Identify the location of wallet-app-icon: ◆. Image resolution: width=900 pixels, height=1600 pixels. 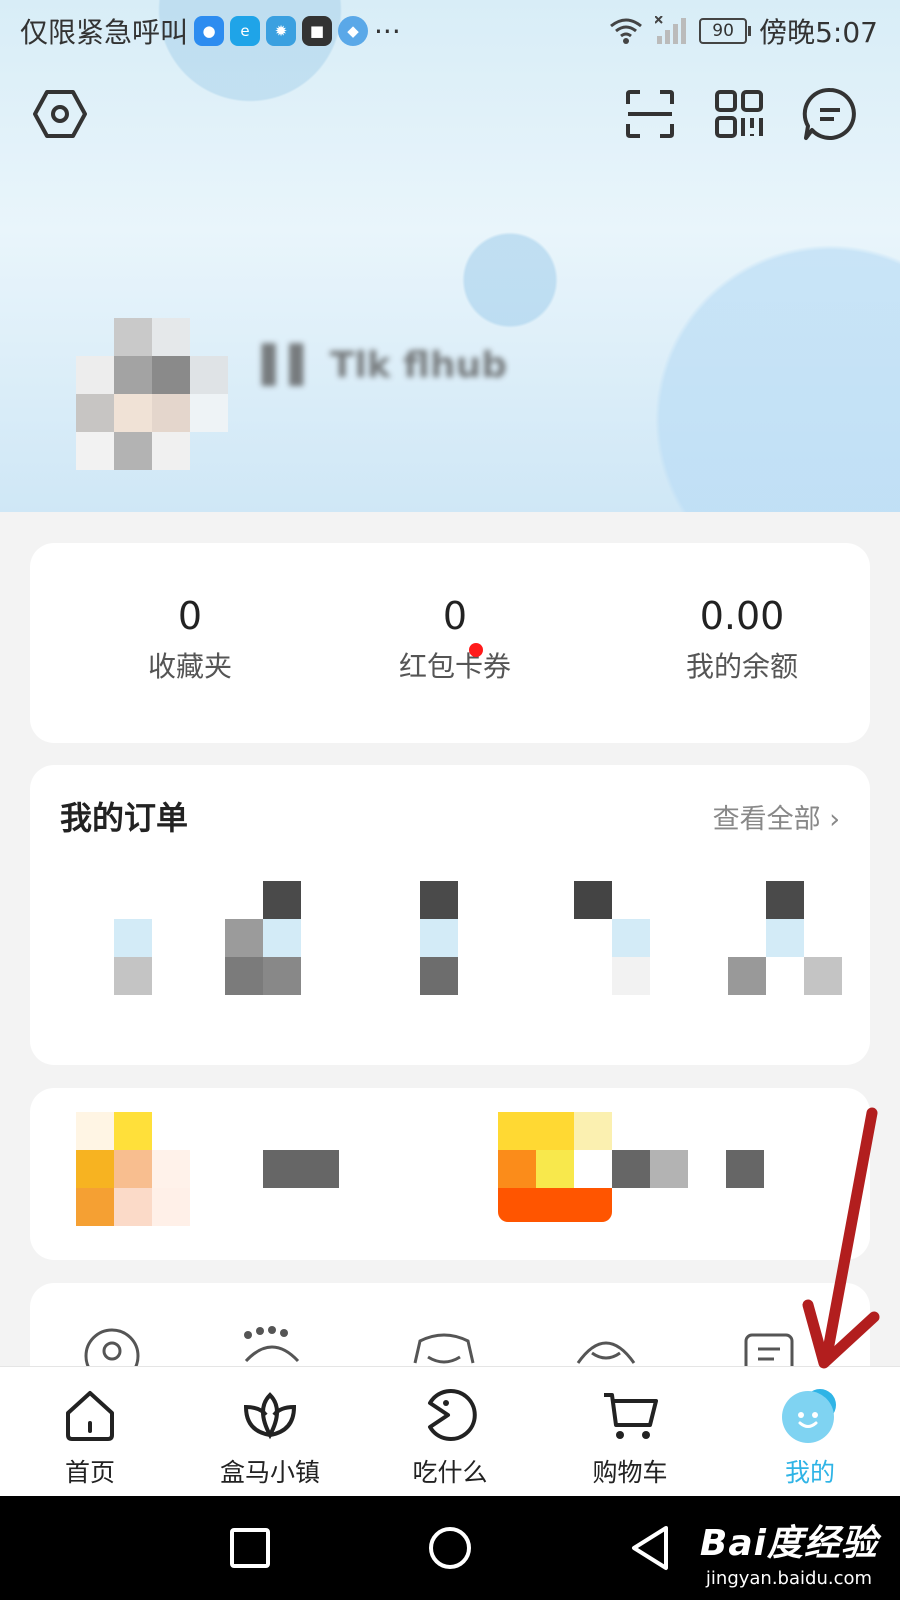
(353, 31).